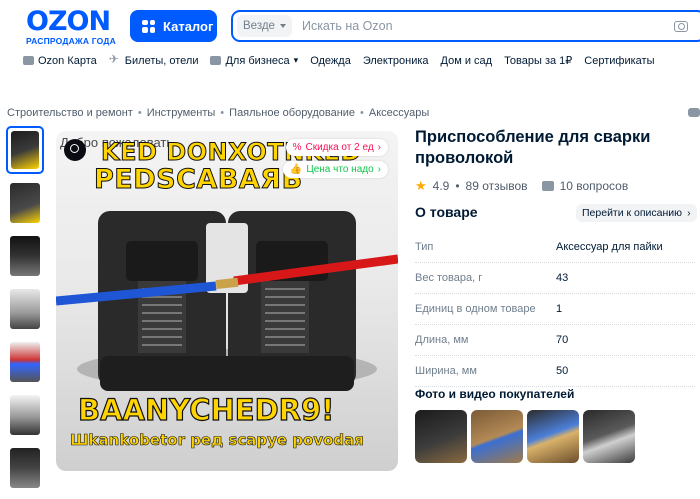 The width and height of the screenshot is (700, 499). I want to click on questions-link: 10 вопросов, so click(594, 186).